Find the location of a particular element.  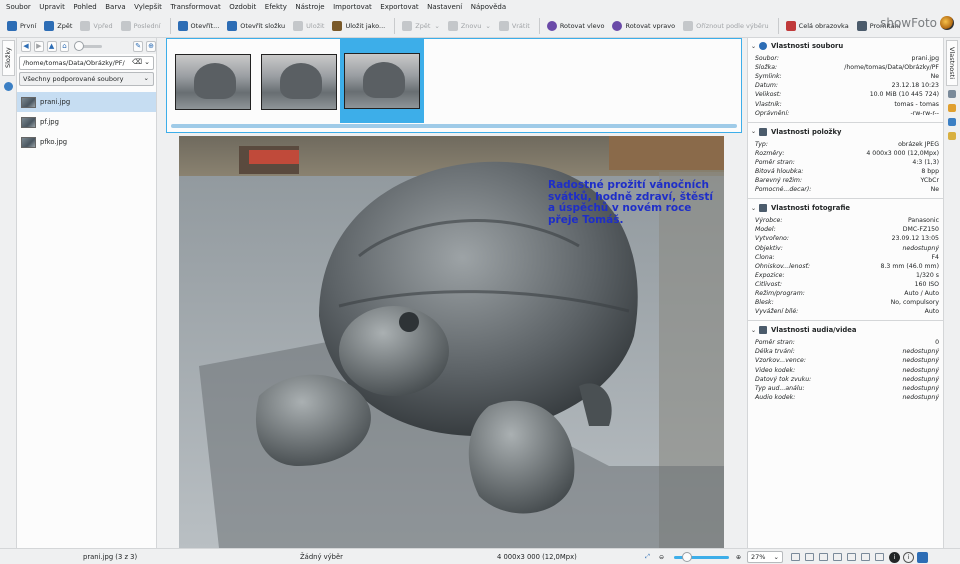

rotate-right-button: Rotovat vpravo is located at coordinates (643, 26).